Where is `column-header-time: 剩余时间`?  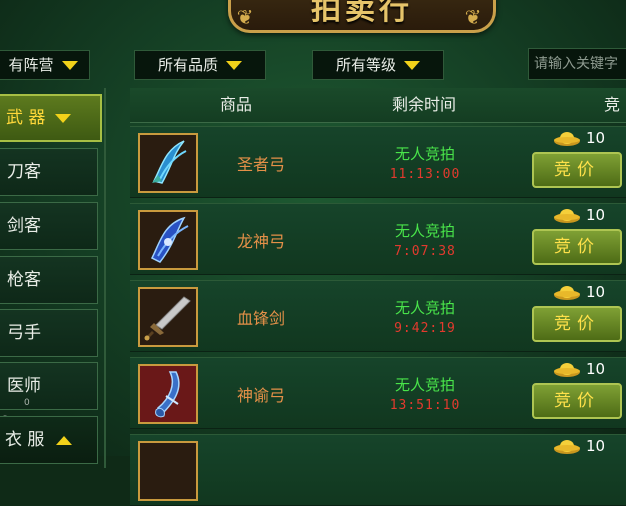 column-header-time: 剩余时间 is located at coordinates (424, 104).